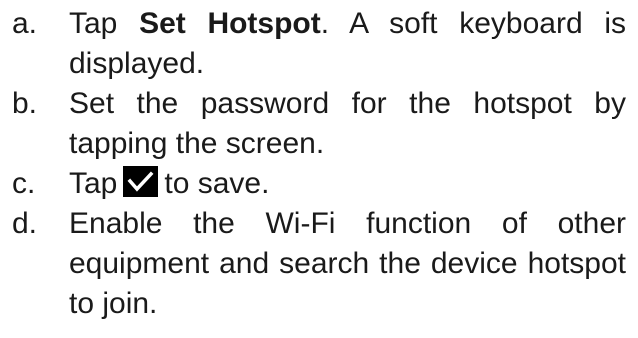 The height and width of the screenshot is (338, 638). Describe the element at coordinates (217, 183) in the screenshot. I see `step-suffix: to save.` at that location.